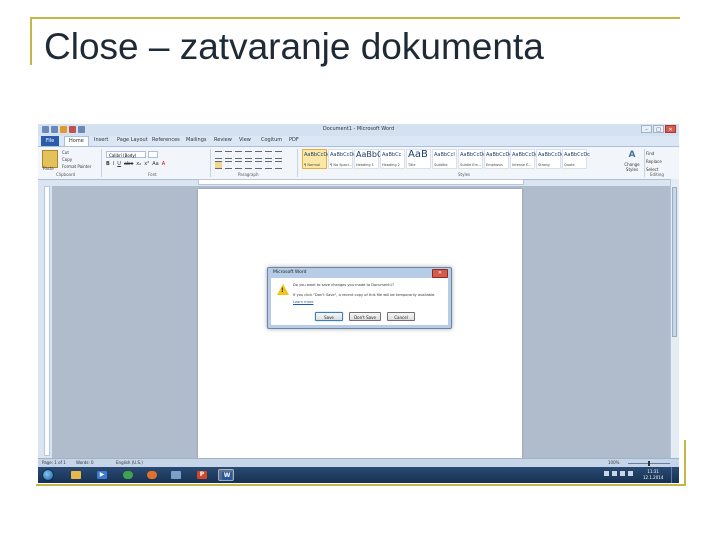 The width and height of the screenshot is (720, 540). I want to click on taskbar-chrome, so click(128, 475).